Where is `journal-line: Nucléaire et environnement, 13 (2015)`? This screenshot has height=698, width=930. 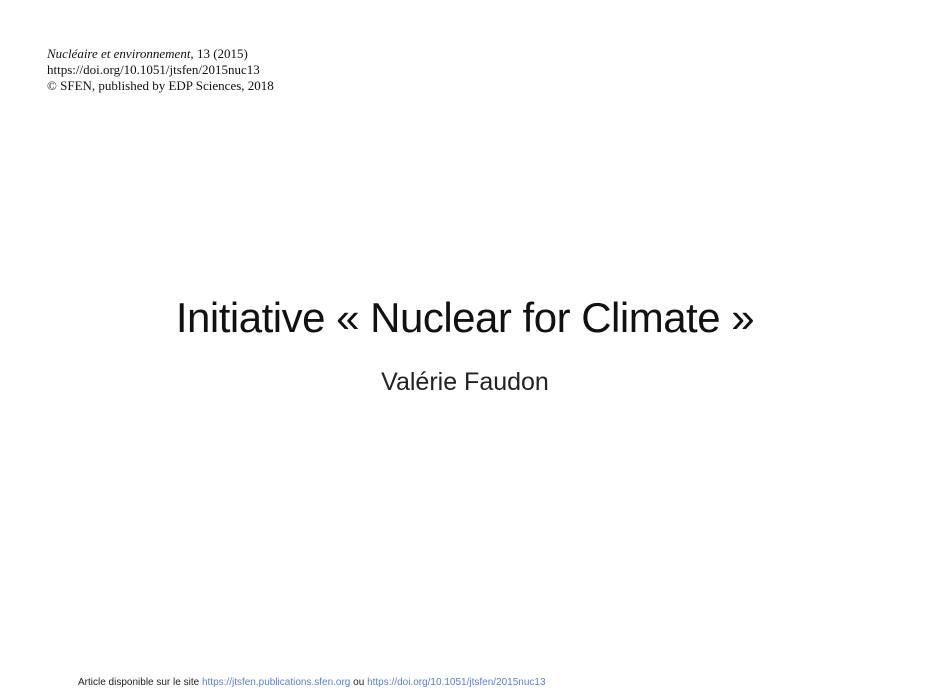
journal-line: Nucléaire et environnement, 13 (2015) is located at coordinates (160, 54).